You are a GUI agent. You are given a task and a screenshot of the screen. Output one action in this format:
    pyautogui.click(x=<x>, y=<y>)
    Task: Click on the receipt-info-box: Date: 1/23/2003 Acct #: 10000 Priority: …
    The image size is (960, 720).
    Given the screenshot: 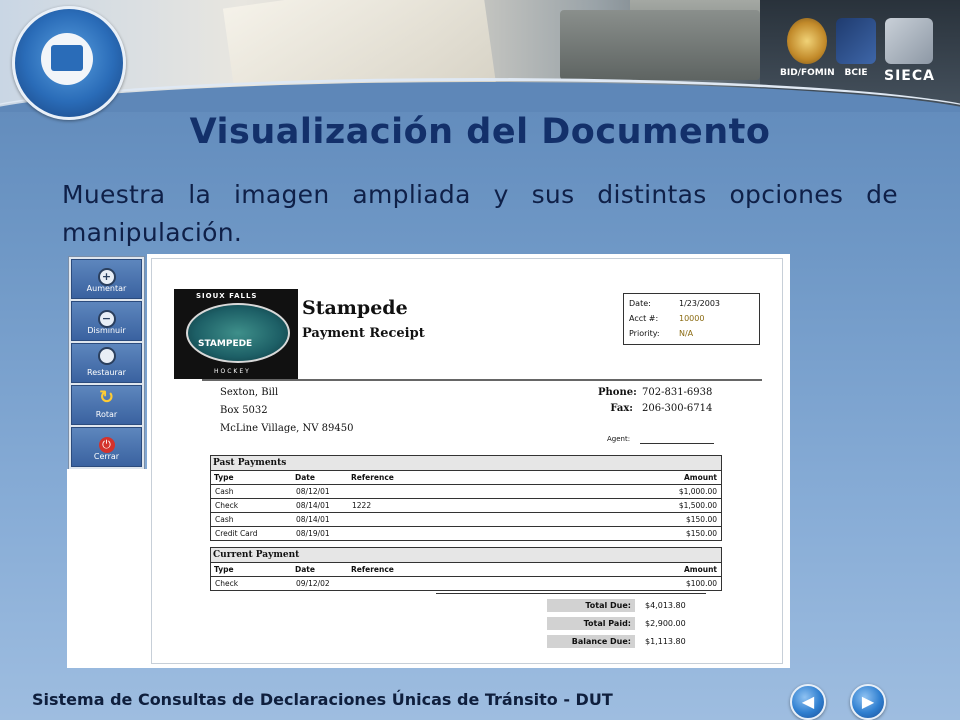 What is the action you would take?
    pyautogui.click(x=691, y=319)
    